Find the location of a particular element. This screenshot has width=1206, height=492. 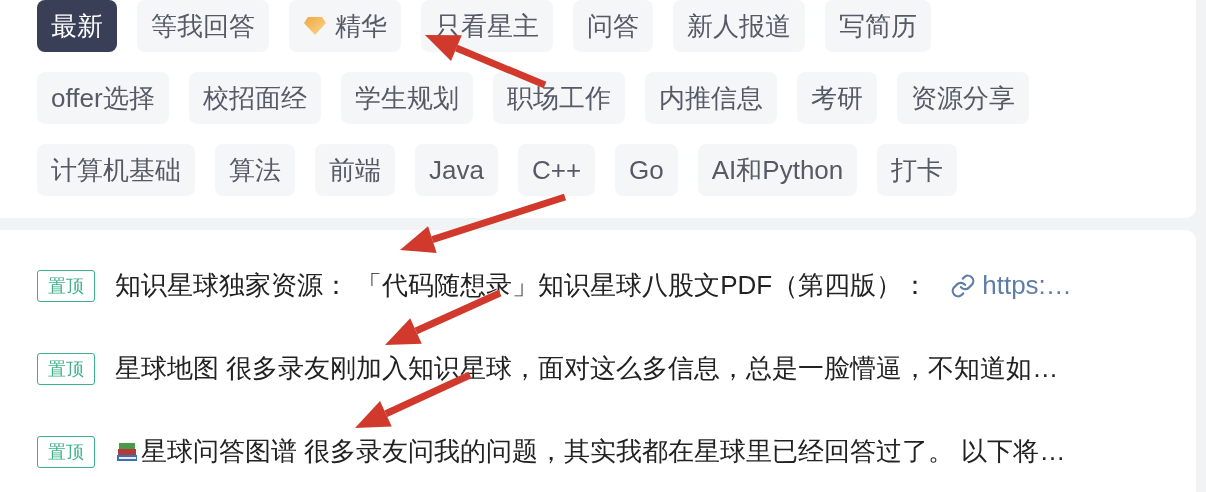

filter-tag: 学生规划 is located at coordinates (406, 98).